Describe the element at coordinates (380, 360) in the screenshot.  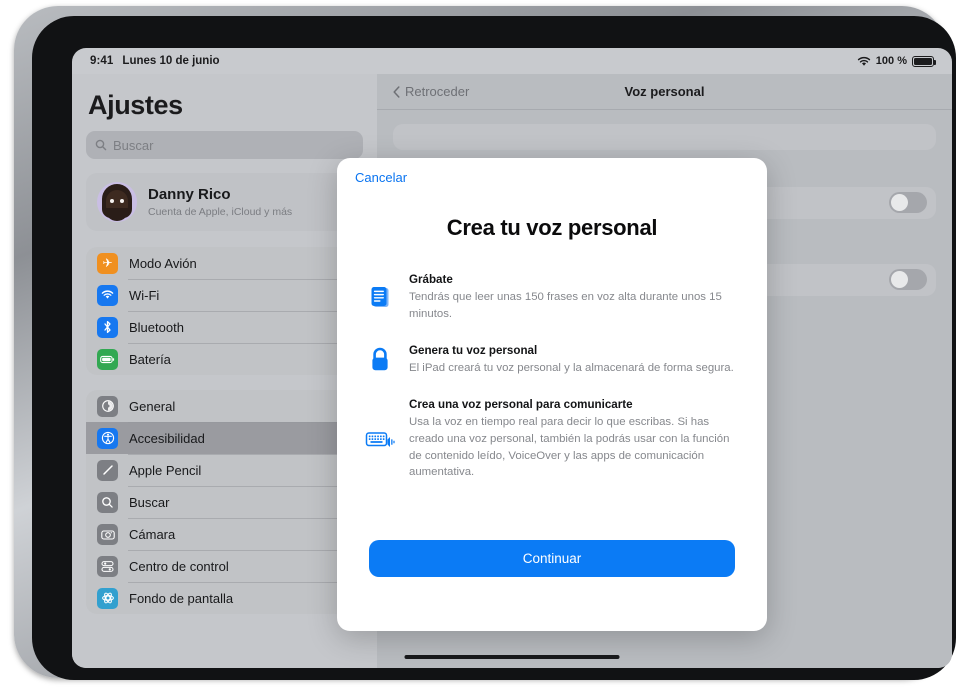
I see `lock-icon` at that location.